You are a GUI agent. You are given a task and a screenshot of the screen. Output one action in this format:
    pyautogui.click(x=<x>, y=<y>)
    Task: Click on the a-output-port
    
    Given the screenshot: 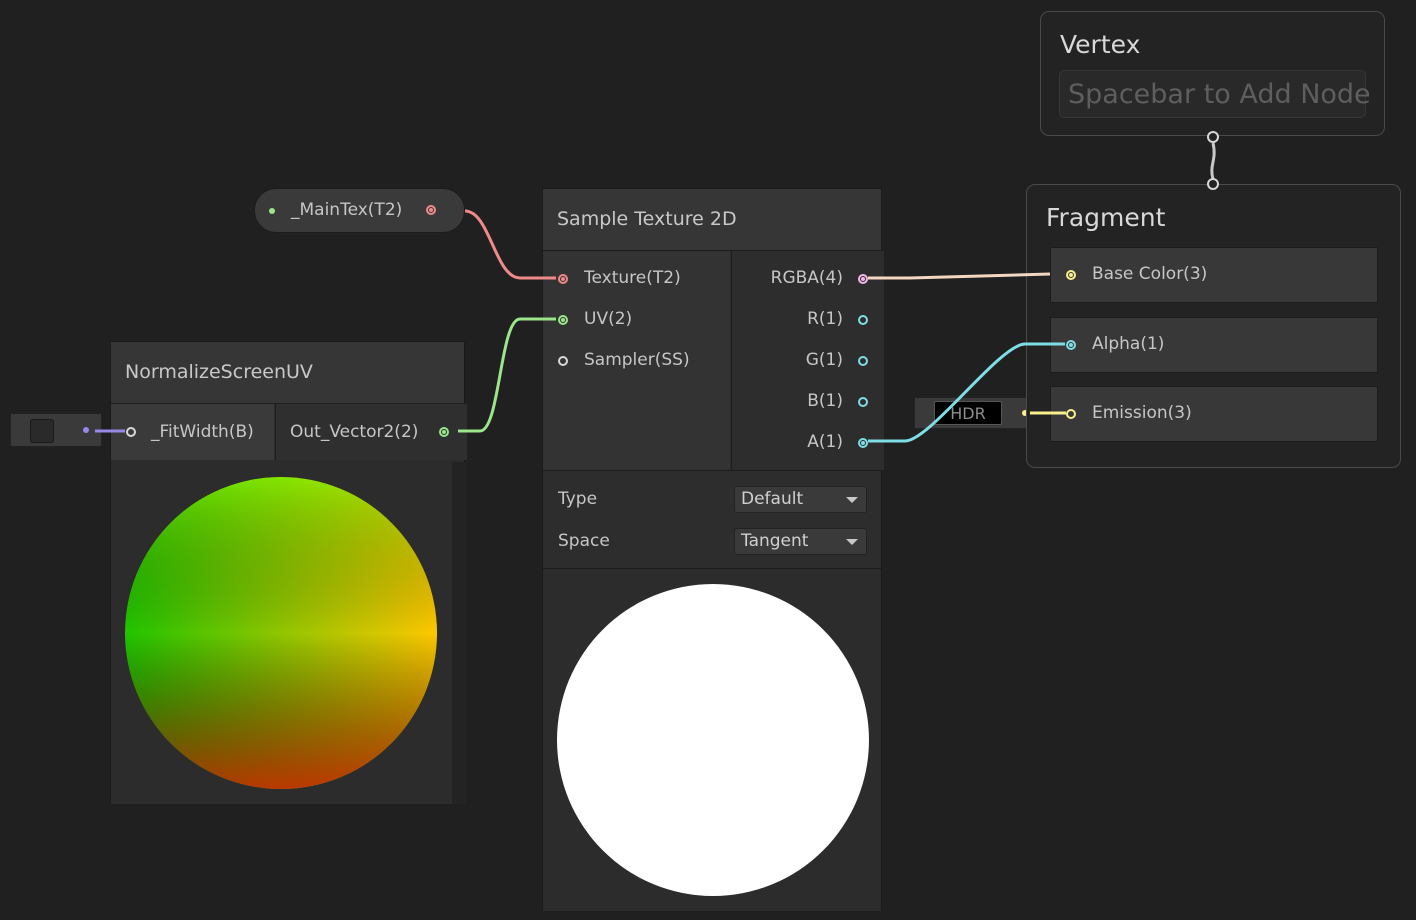 What is the action you would take?
    pyautogui.click(x=863, y=443)
    